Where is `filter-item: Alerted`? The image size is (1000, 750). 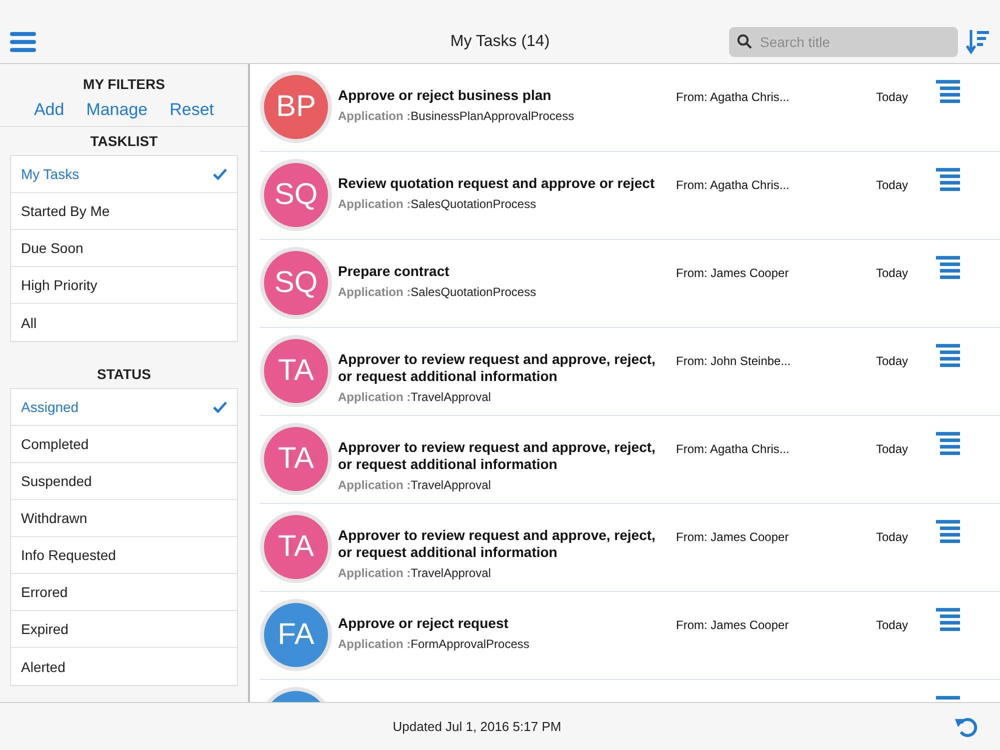
filter-item: Alerted is located at coordinates (124, 666).